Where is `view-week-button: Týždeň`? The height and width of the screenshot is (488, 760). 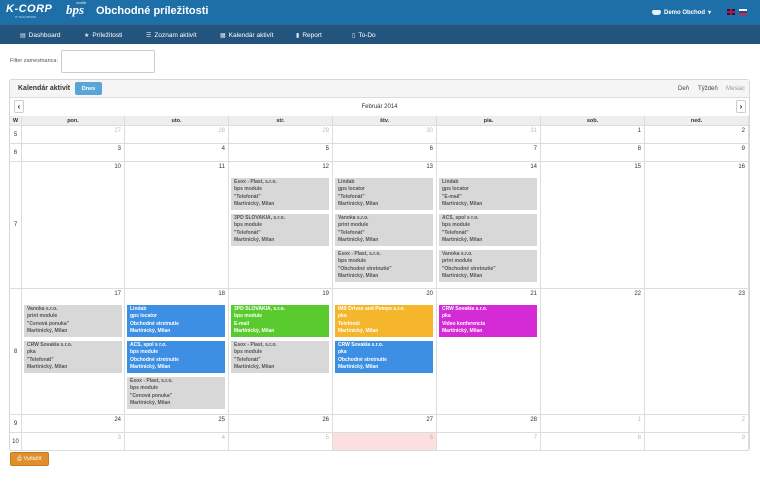
view-week-button: Týždeň is located at coordinates (708, 89).